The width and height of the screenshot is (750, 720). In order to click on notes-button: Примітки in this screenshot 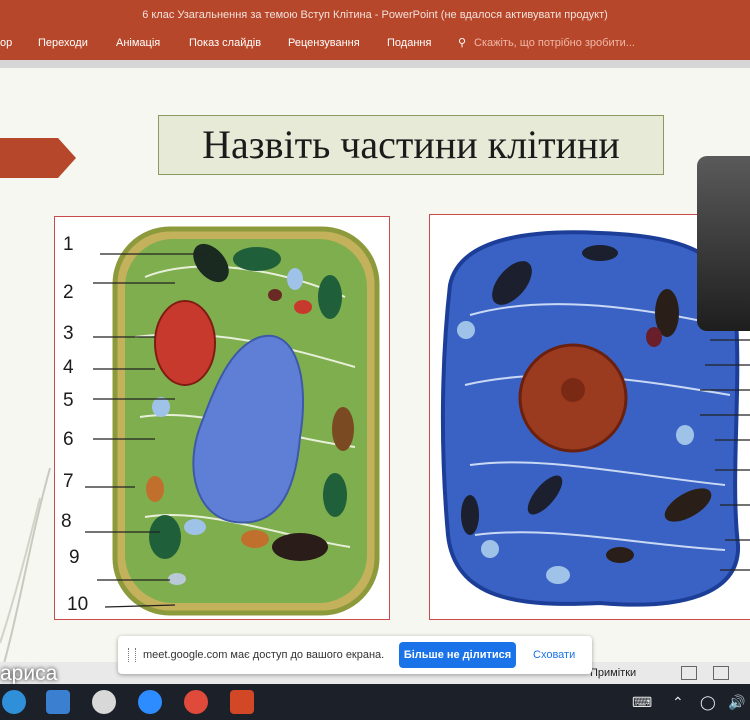, I will do `click(613, 673)`.